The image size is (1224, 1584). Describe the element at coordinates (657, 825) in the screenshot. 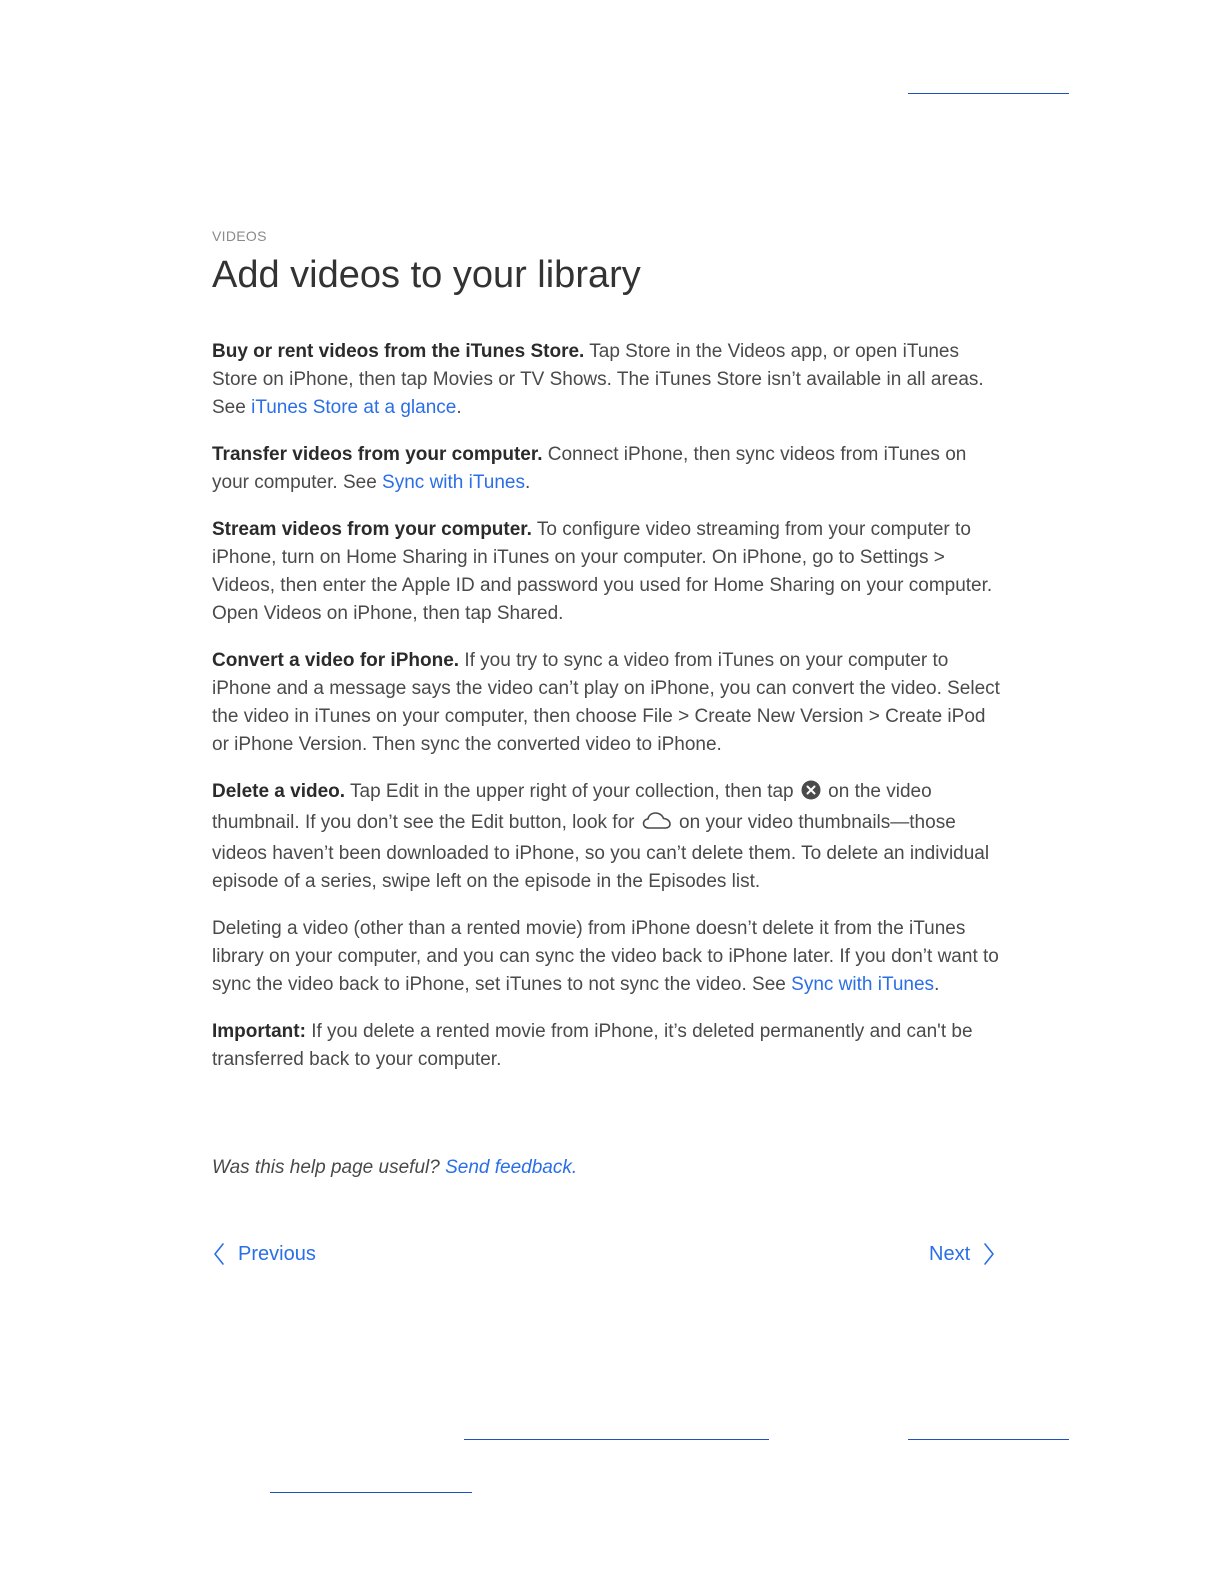

I see `cloud-icon` at that location.